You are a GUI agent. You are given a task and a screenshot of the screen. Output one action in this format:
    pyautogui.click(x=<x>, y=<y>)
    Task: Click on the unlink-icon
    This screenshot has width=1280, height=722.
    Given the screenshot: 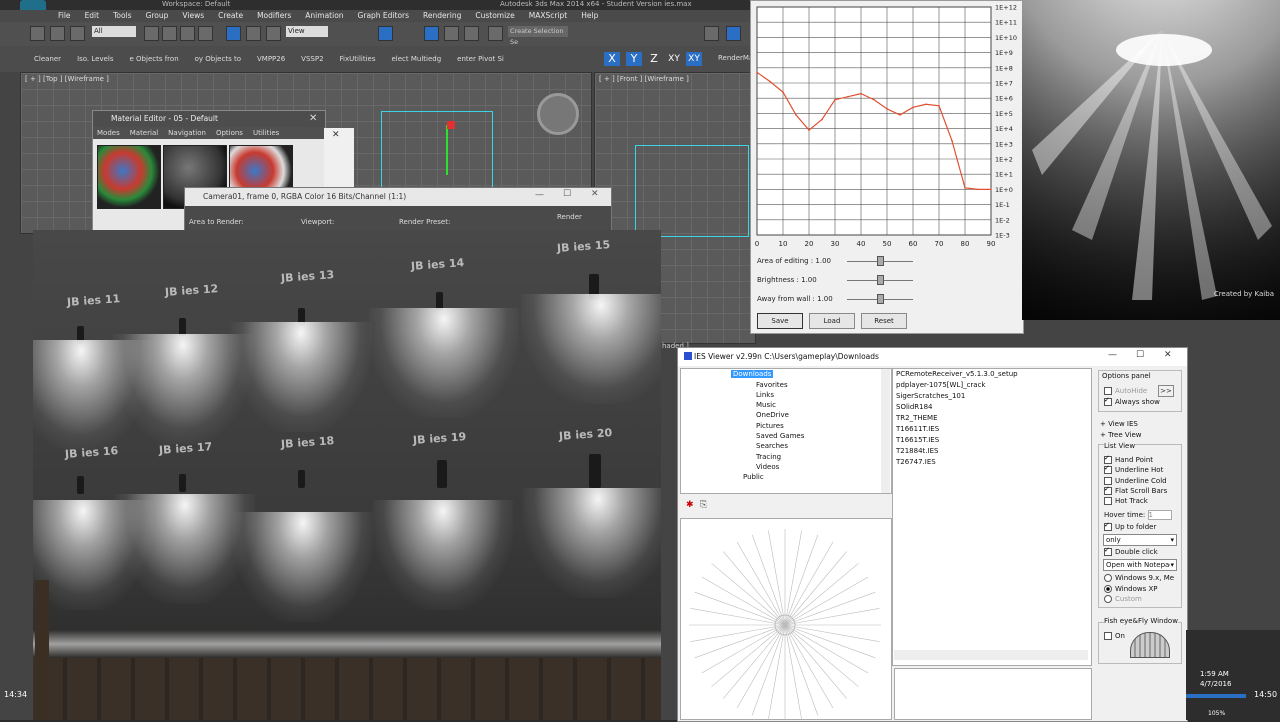 What is the action you would take?
    pyautogui.click(x=57, y=33)
    